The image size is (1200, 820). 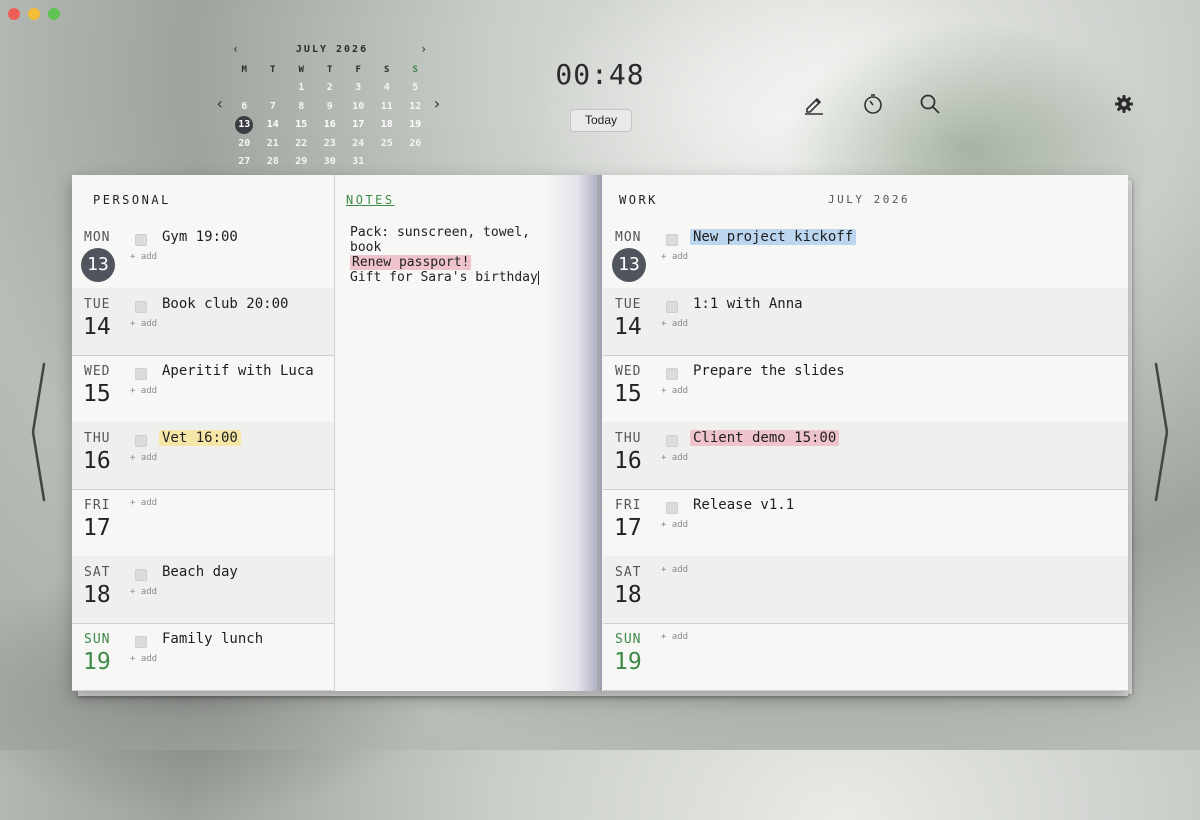 What do you see at coordinates (97, 505) in the screenshot?
I see `day-name: FRI` at bounding box center [97, 505].